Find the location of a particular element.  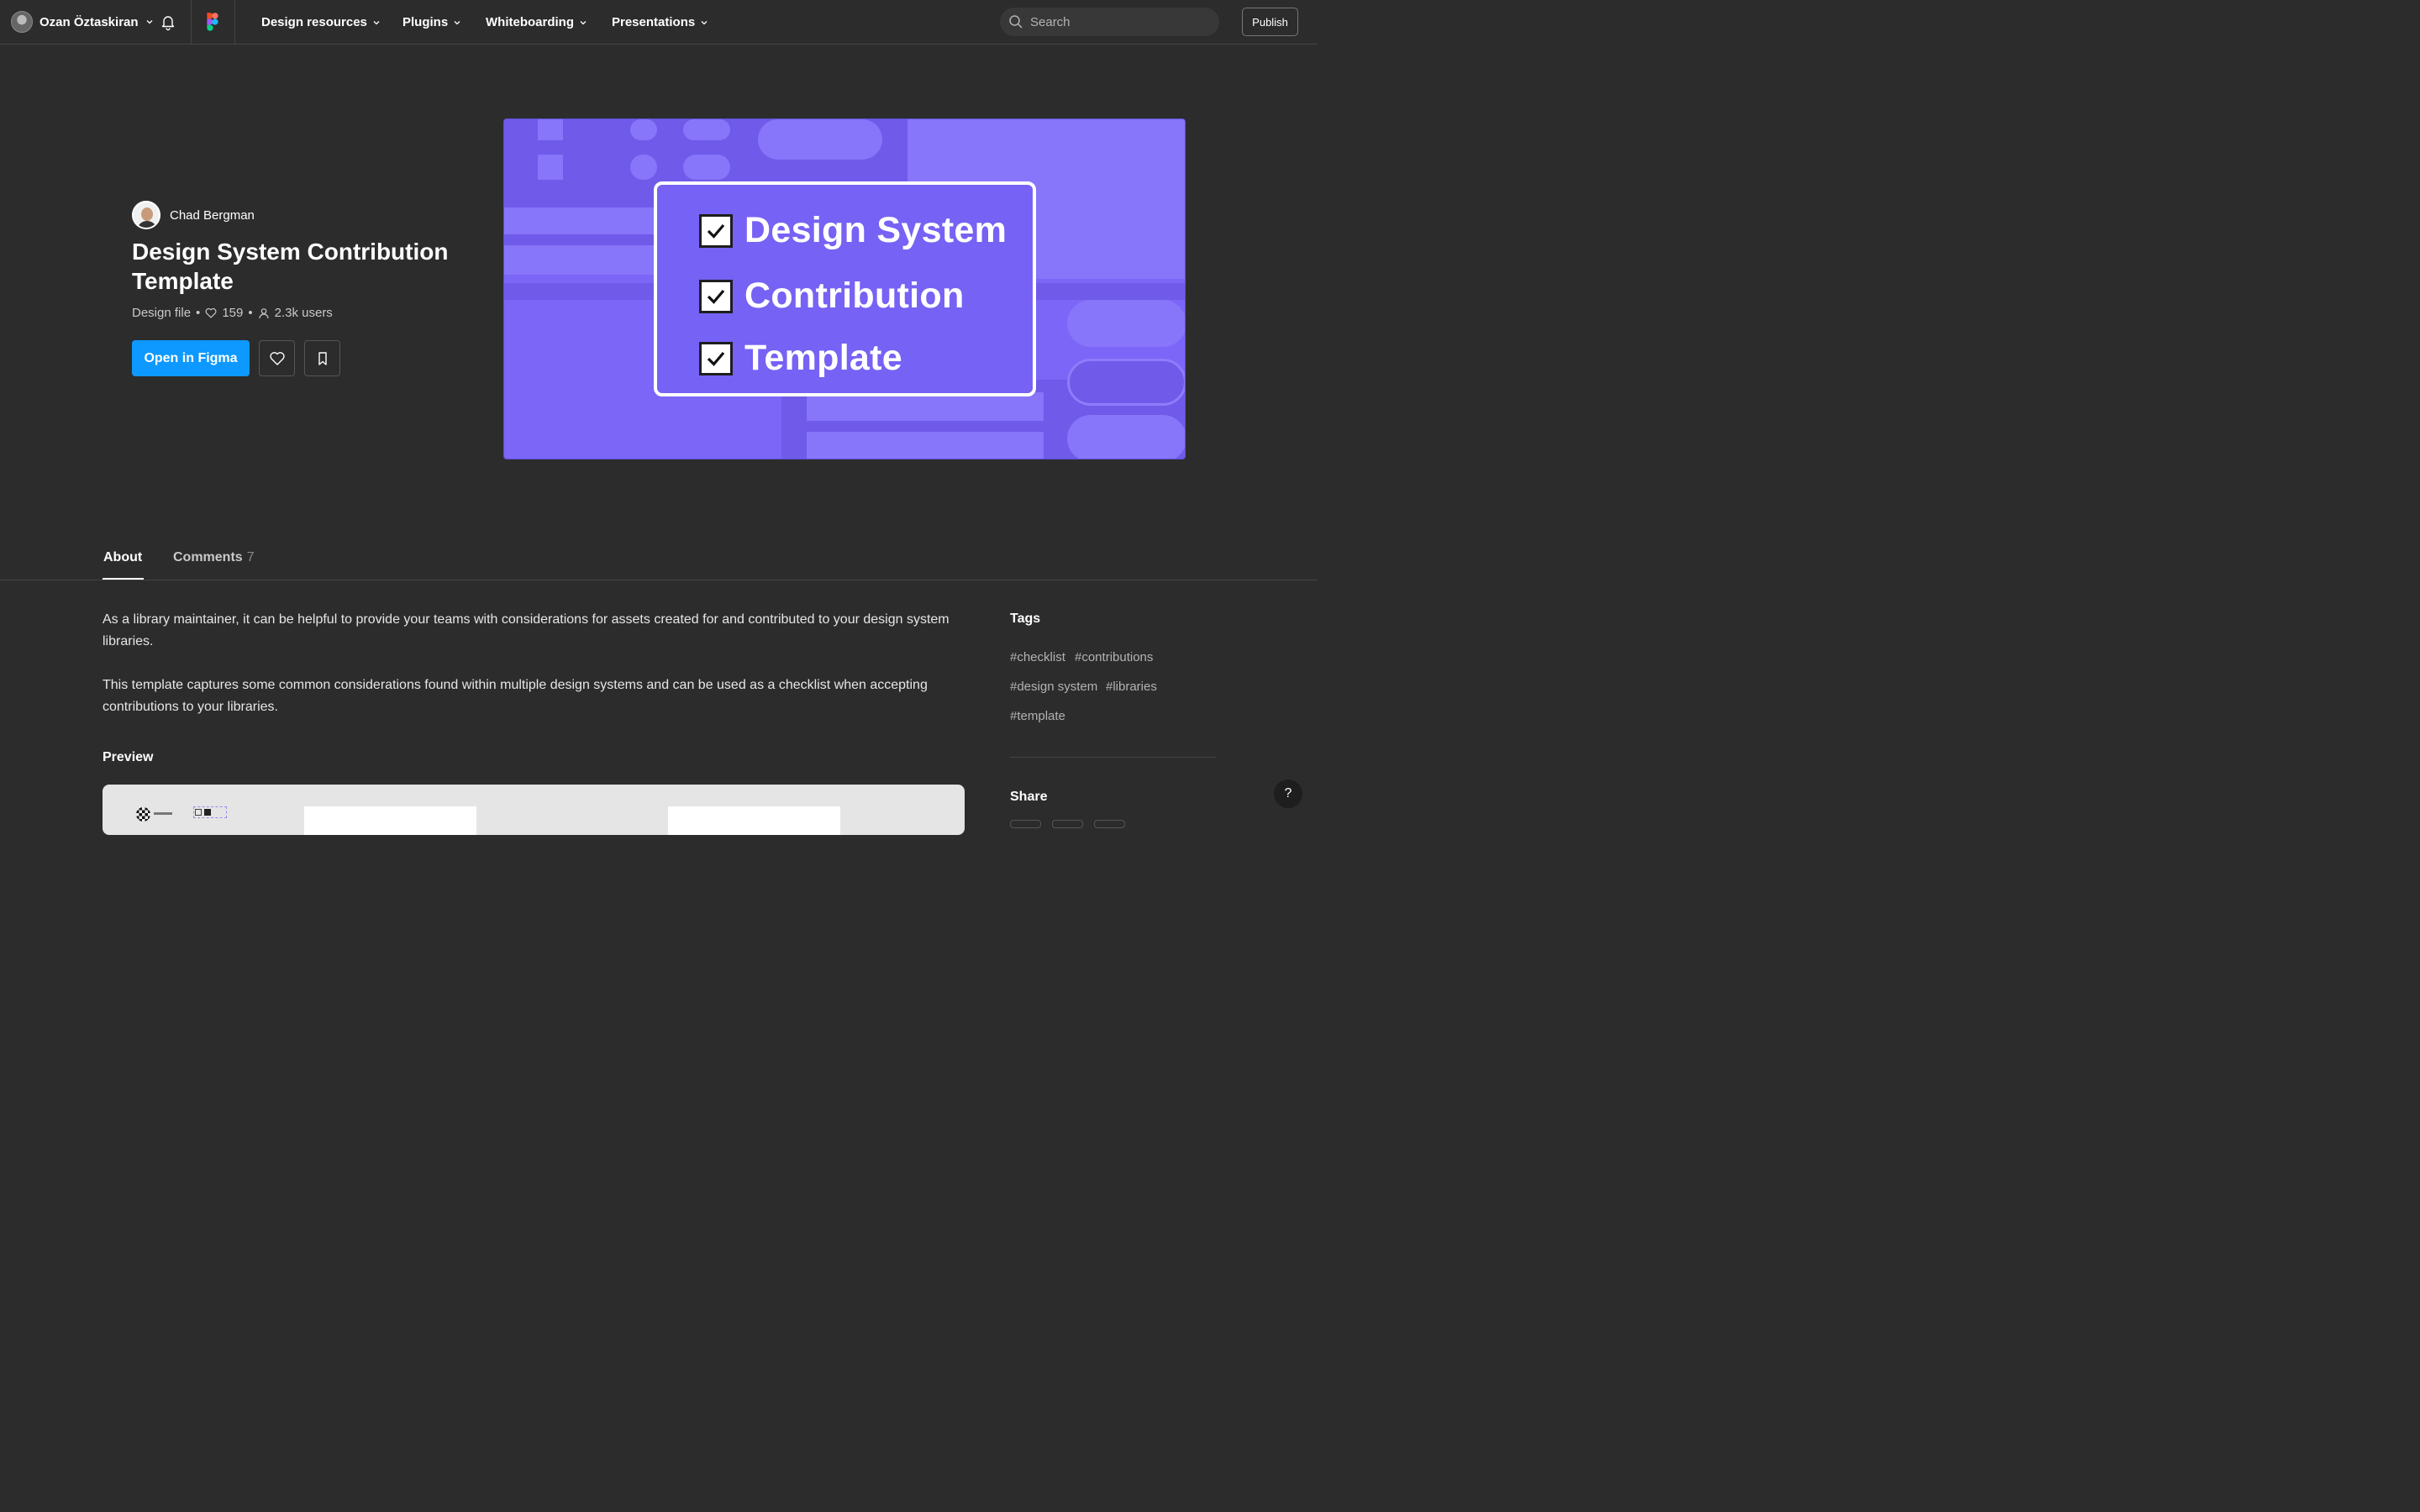

tab-comments: Comments 7 is located at coordinates (214, 557).